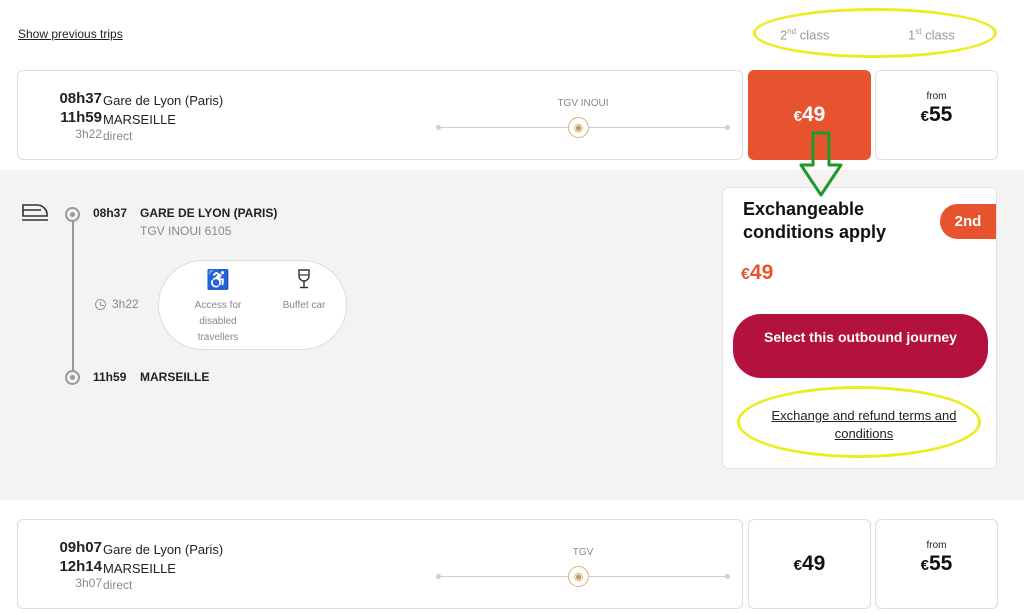 The width and height of the screenshot is (1024, 613). What do you see at coordinates (80, 98) in the screenshot?
I see `depart-time: 08h37` at bounding box center [80, 98].